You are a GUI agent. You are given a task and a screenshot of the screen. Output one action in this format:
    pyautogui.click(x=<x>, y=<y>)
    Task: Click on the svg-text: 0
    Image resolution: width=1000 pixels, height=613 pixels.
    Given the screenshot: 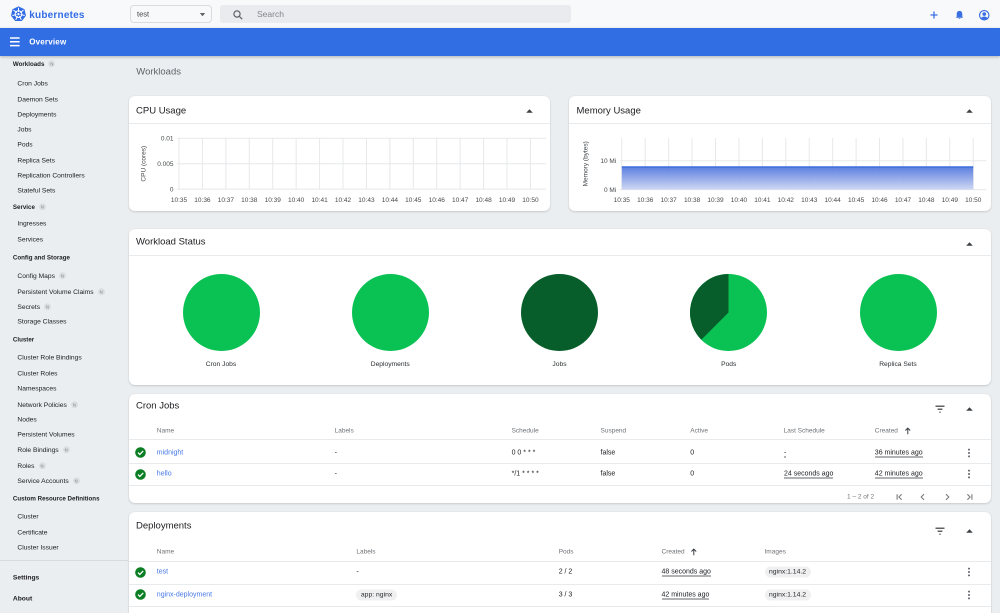 What is the action you would take?
    pyautogui.click(x=171, y=189)
    